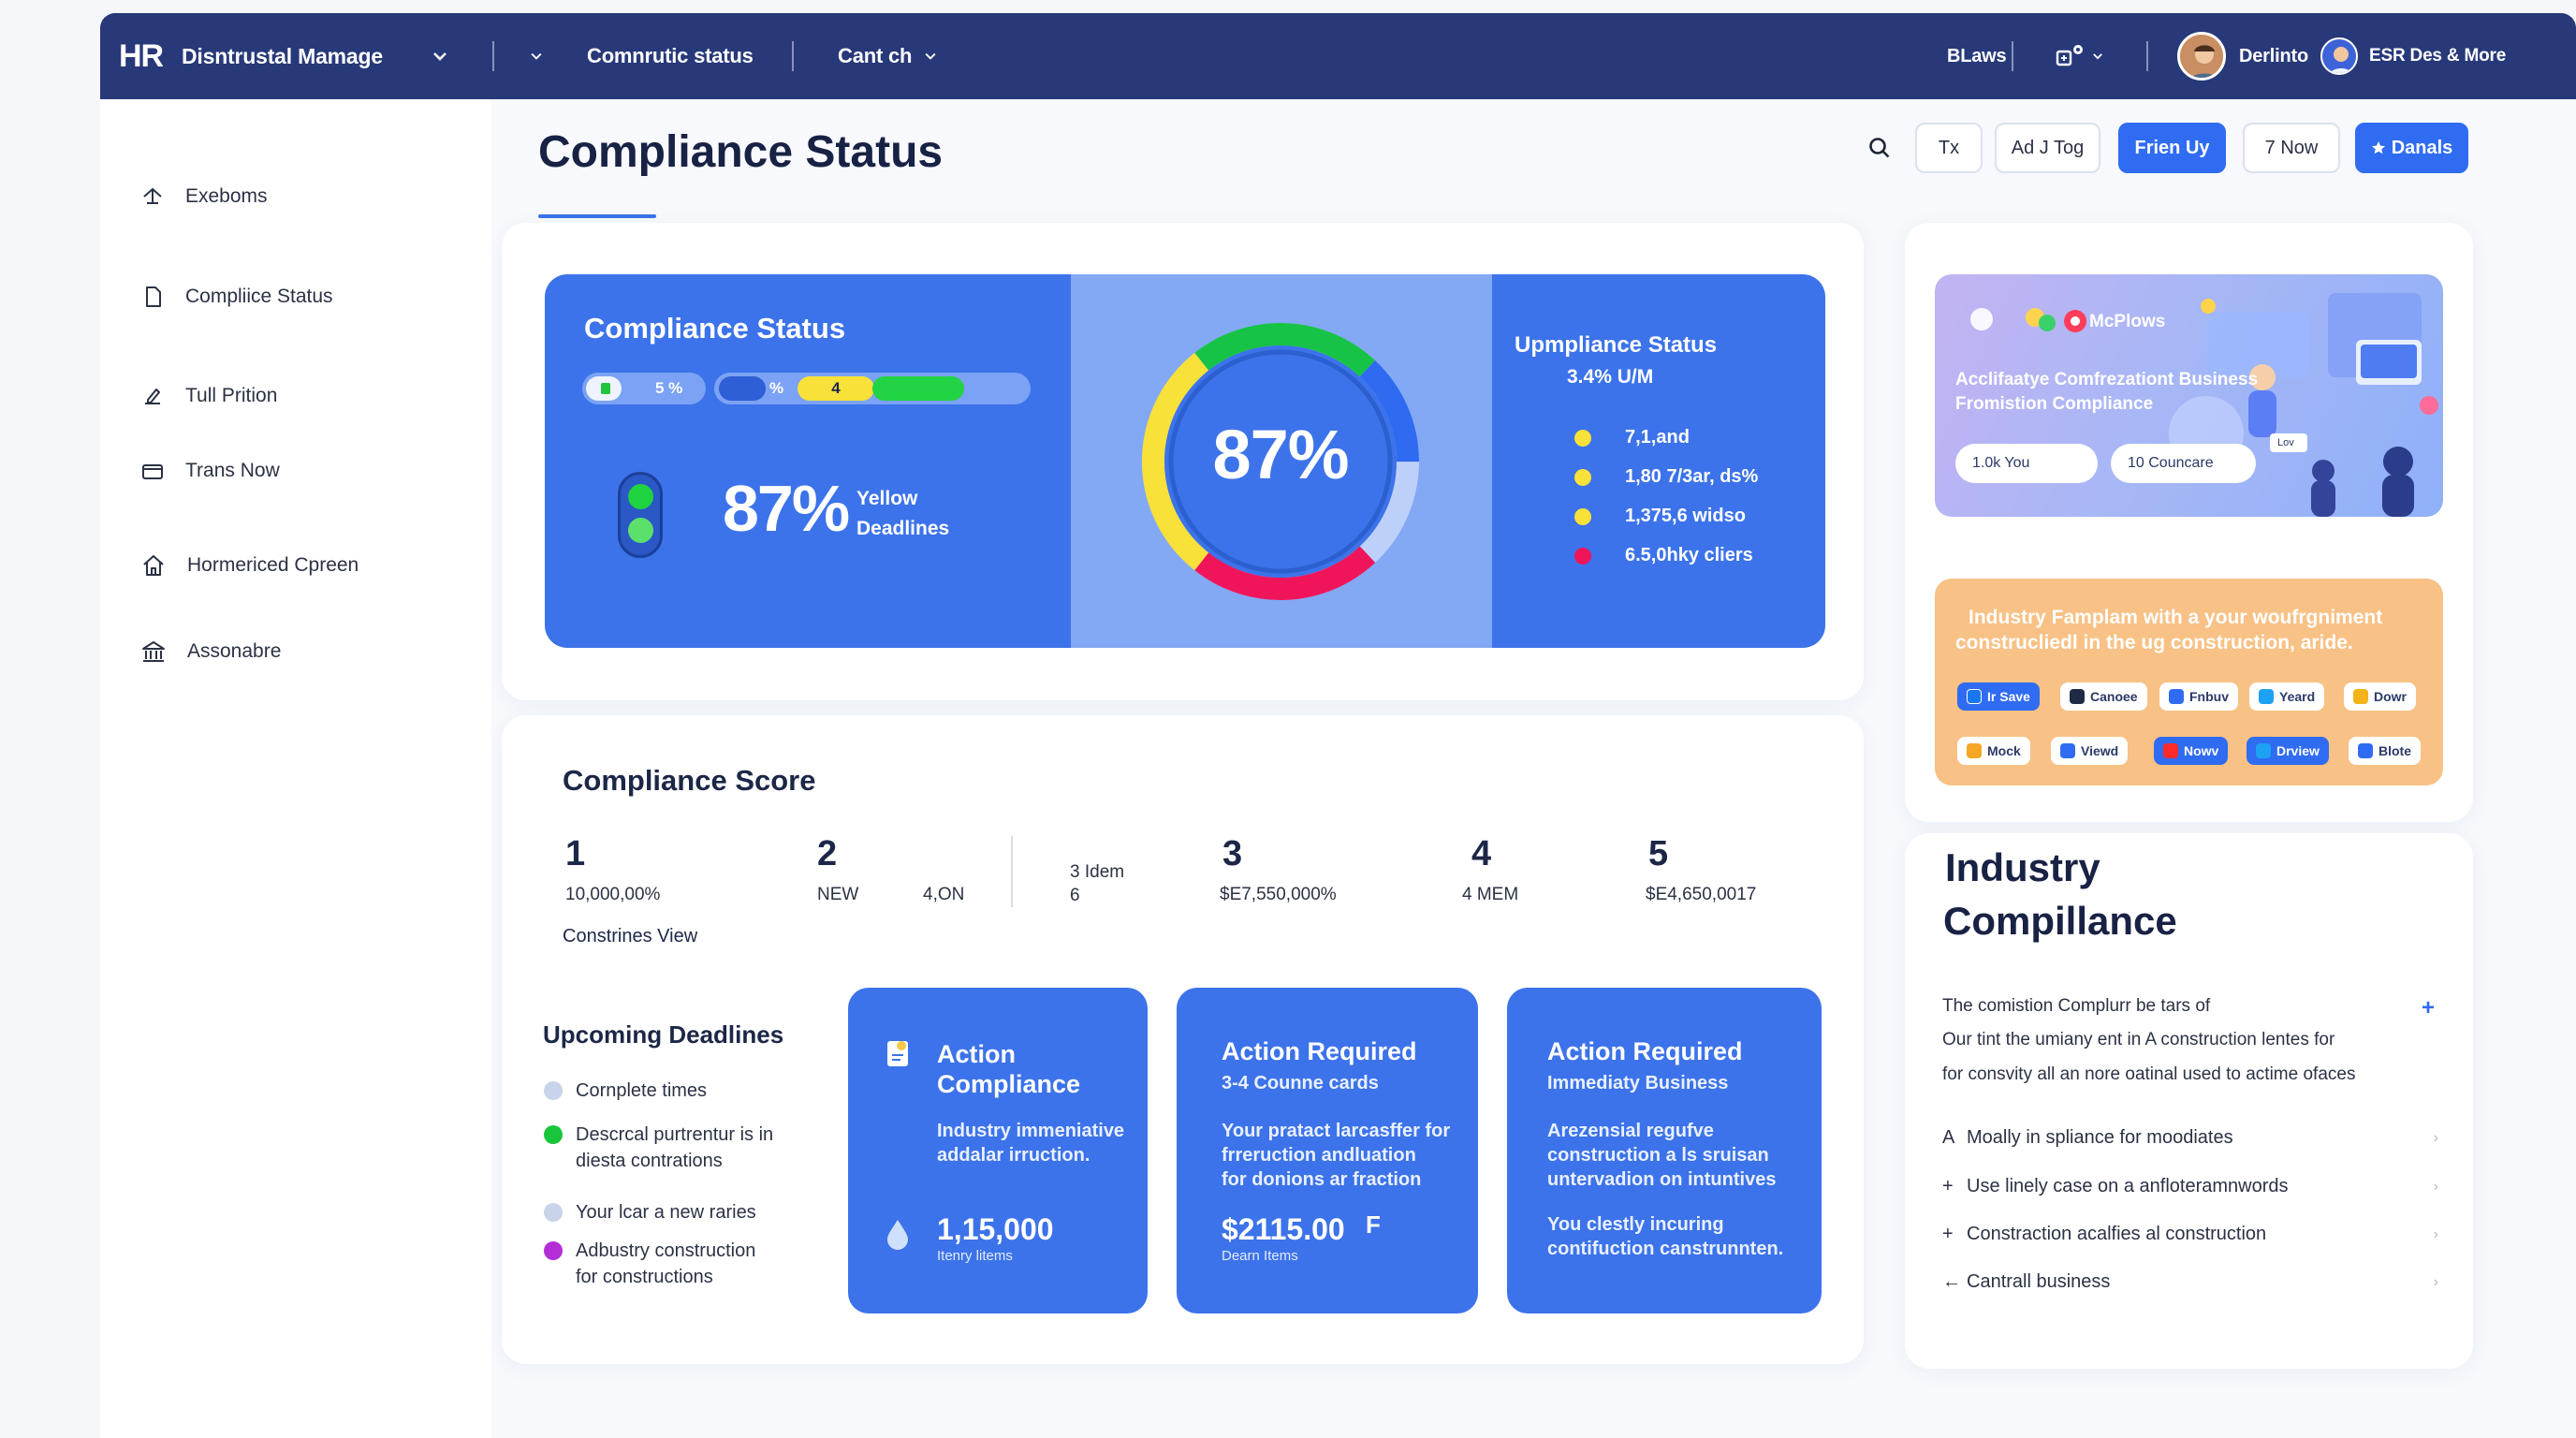 Image resolution: width=2576 pixels, height=1438 pixels. What do you see at coordinates (1977, 56) in the screenshot?
I see `nav-blaws: BLaws` at bounding box center [1977, 56].